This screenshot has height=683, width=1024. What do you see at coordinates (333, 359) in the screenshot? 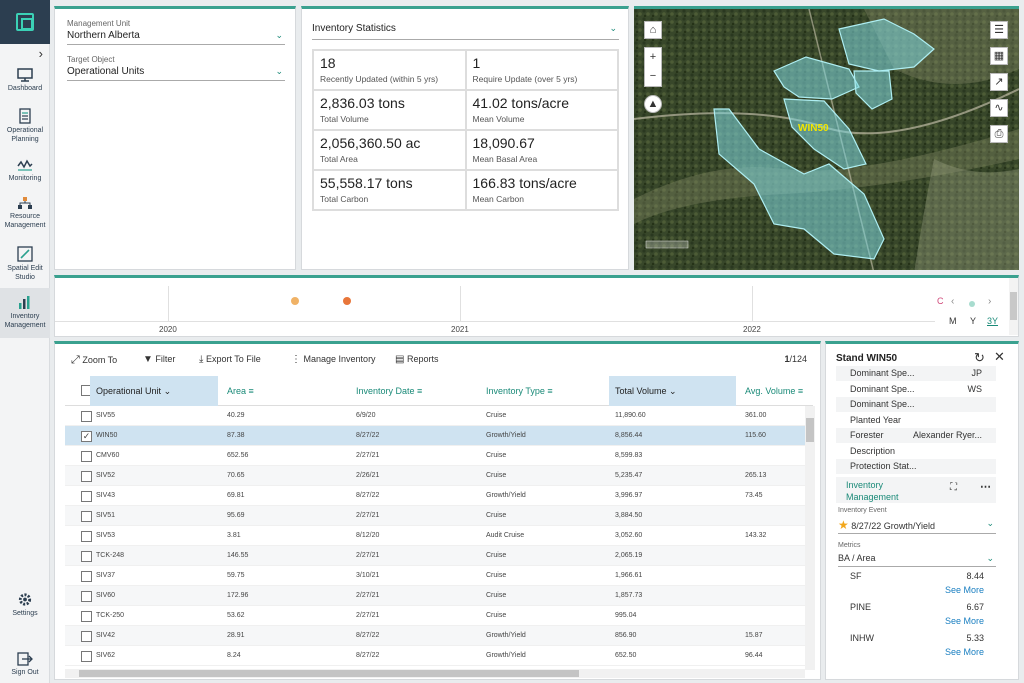
I see `manage-inventory-button: ⋮ Manage Inventory` at bounding box center [333, 359].